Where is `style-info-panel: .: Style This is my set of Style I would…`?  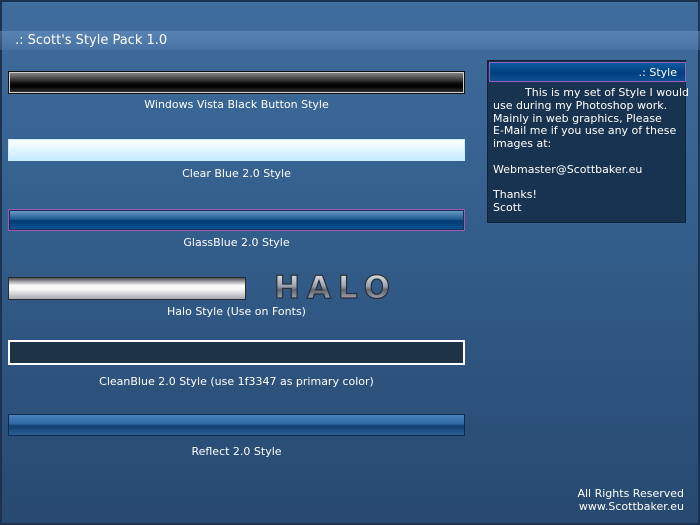
style-info-panel: .: Style This is my set of Style I would… is located at coordinates (588, 141).